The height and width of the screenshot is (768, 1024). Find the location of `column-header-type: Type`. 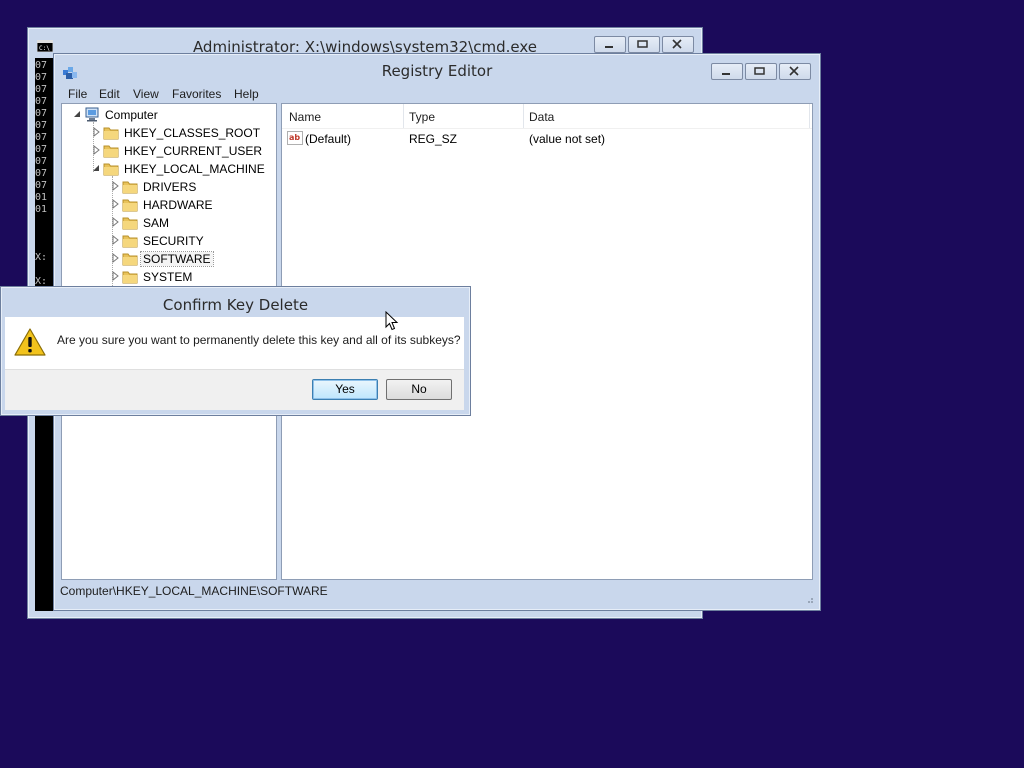

column-header-type: Type is located at coordinates (422, 117).